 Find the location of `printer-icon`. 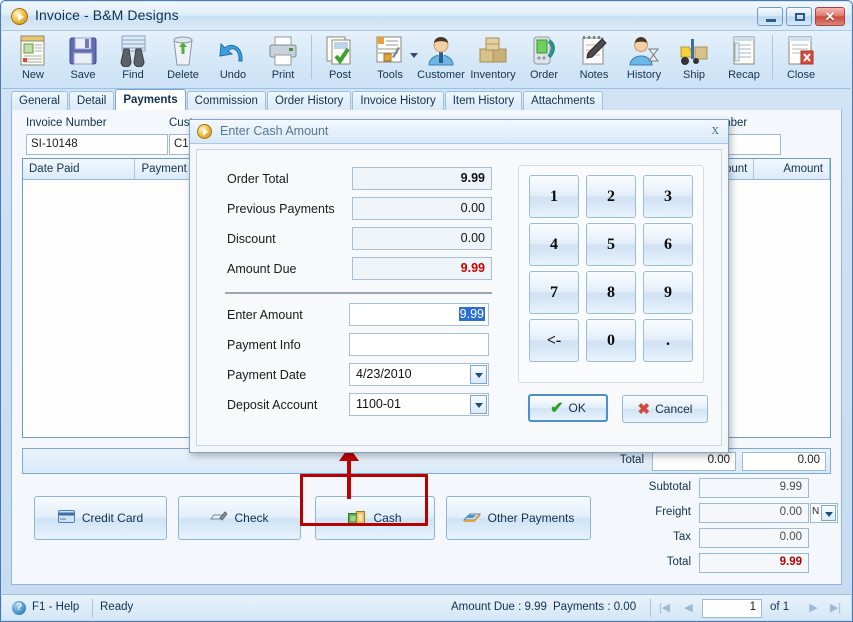

printer-icon is located at coordinates (283, 51).